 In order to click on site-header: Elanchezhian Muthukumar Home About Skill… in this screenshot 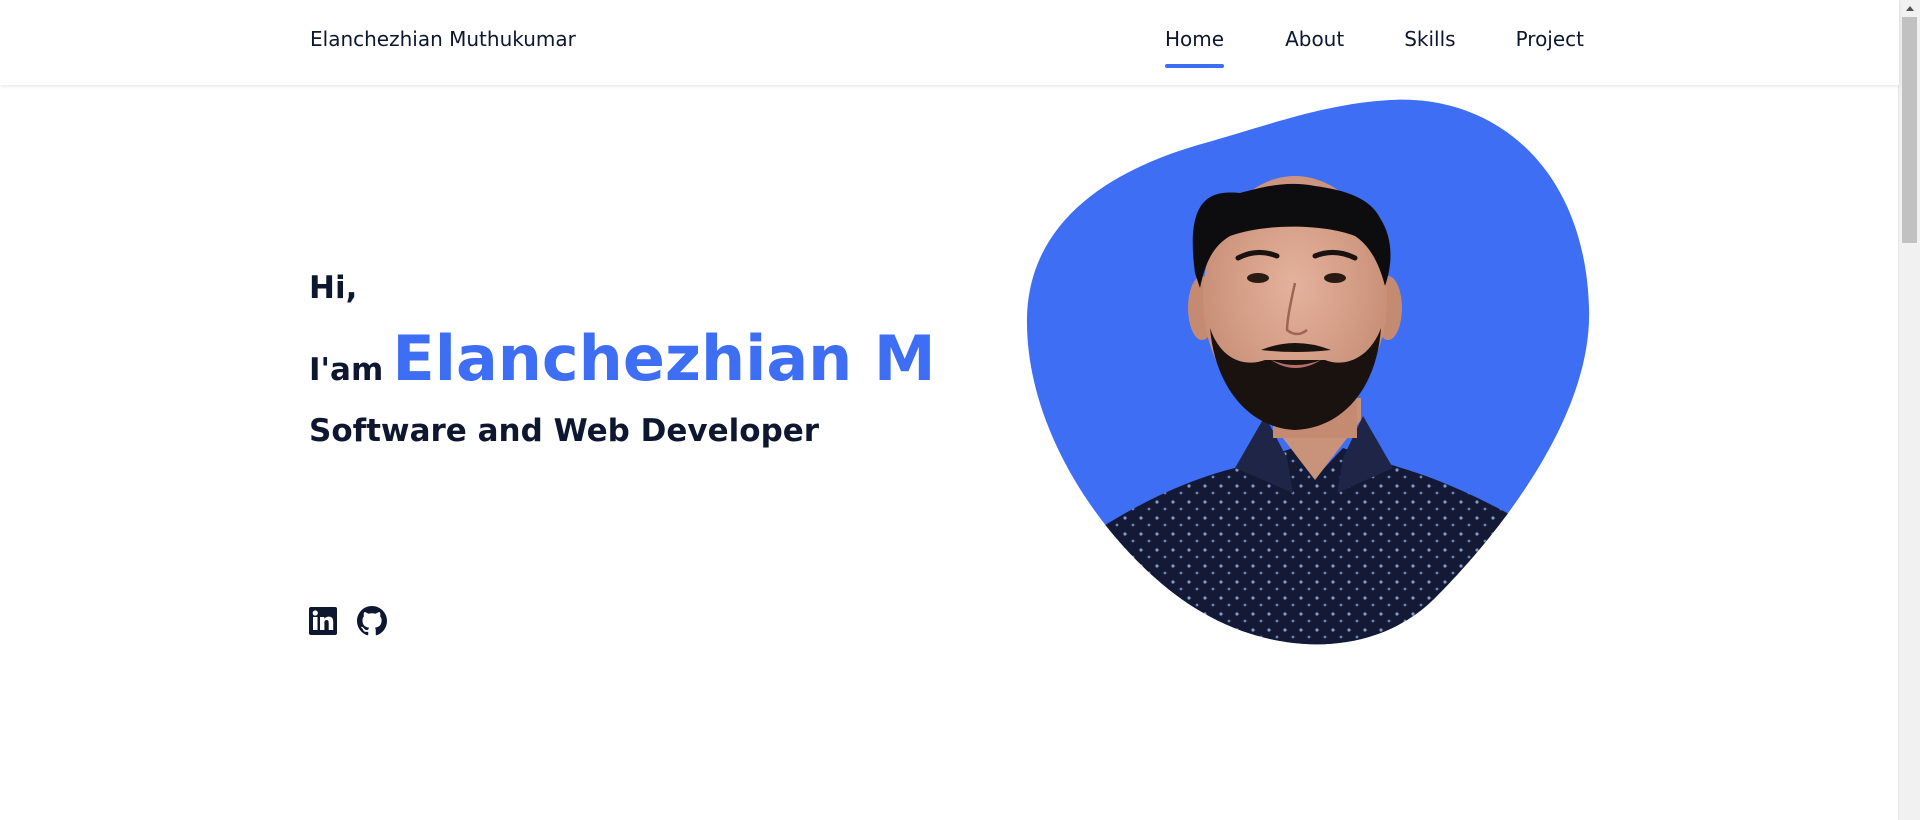, I will do `click(949, 42)`.